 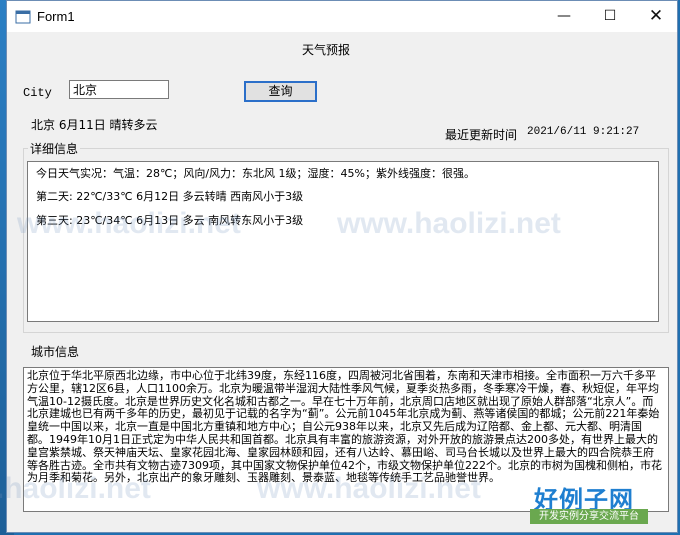 What do you see at coordinates (94, 125) in the screenshot?
I see `weather-summary: 北京 6月11日 晴转多云` at bounding box center [94, 125].